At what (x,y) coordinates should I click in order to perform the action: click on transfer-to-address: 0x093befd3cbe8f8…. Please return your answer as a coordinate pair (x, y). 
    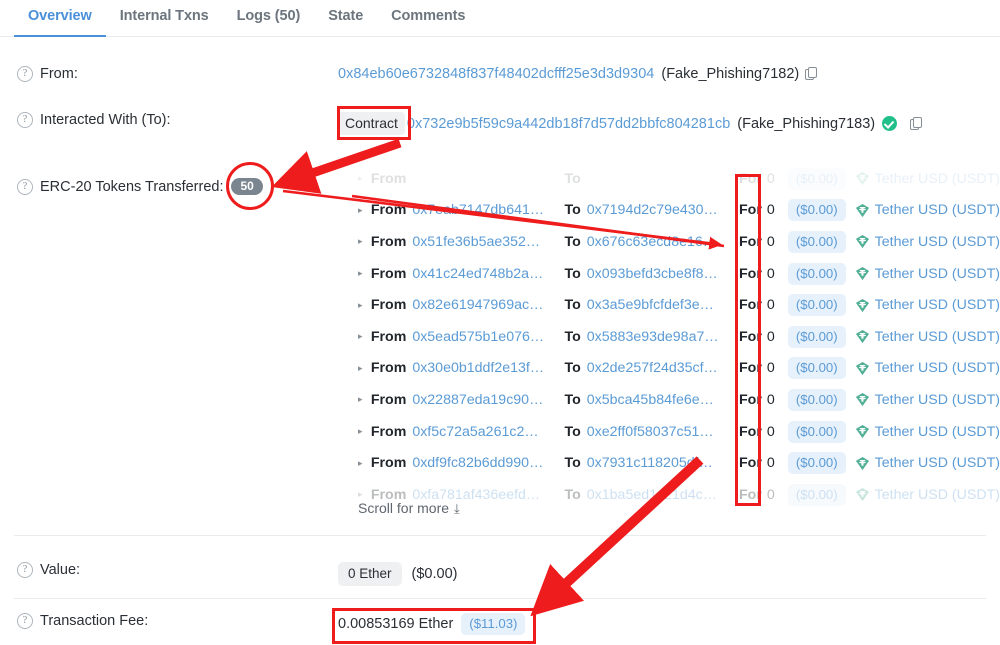
    Looking at the image, I should click on (659, 274).